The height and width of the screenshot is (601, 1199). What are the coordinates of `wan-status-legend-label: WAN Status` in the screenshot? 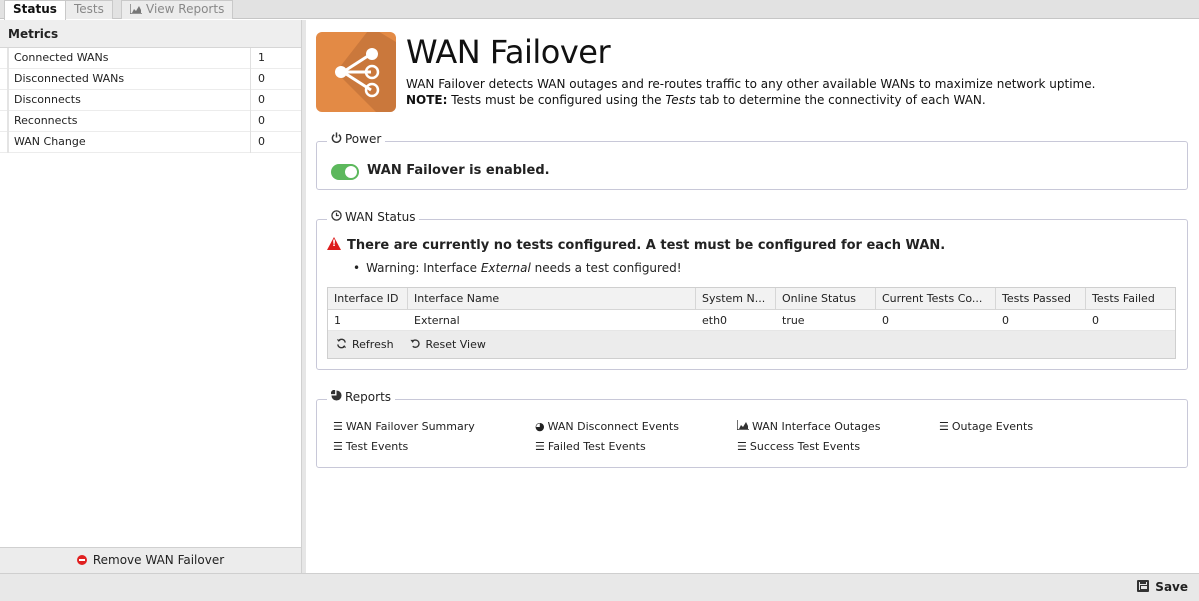 It's located at (380, 217).